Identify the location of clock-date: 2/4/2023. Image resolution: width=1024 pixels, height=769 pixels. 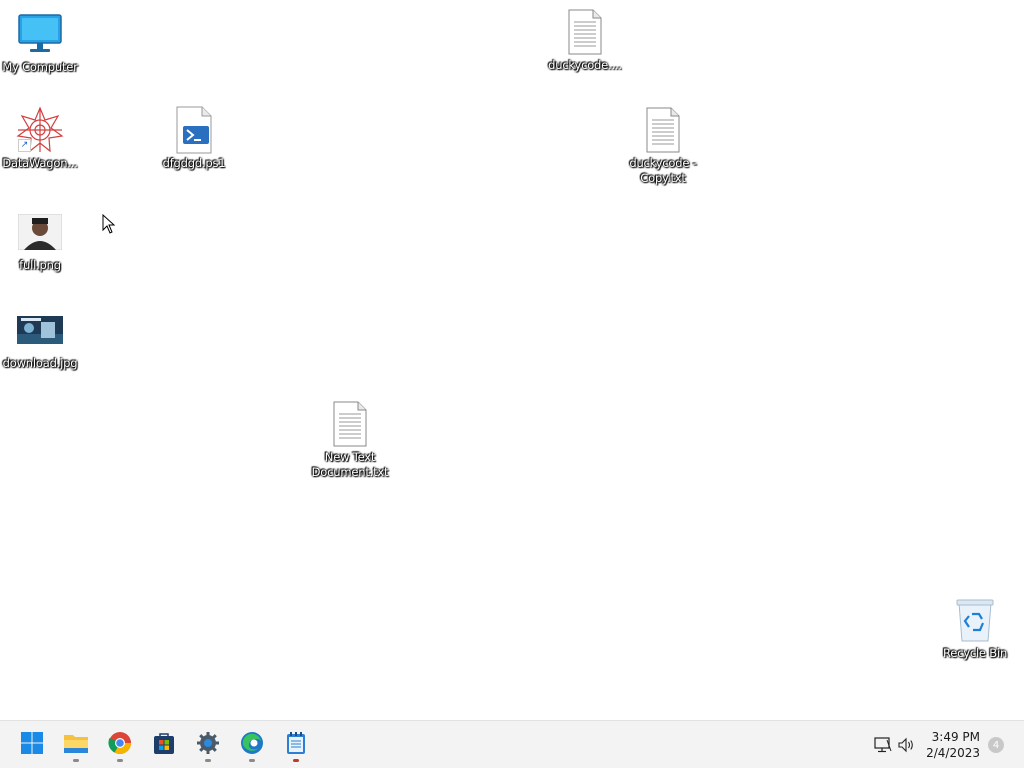
(953, 753).